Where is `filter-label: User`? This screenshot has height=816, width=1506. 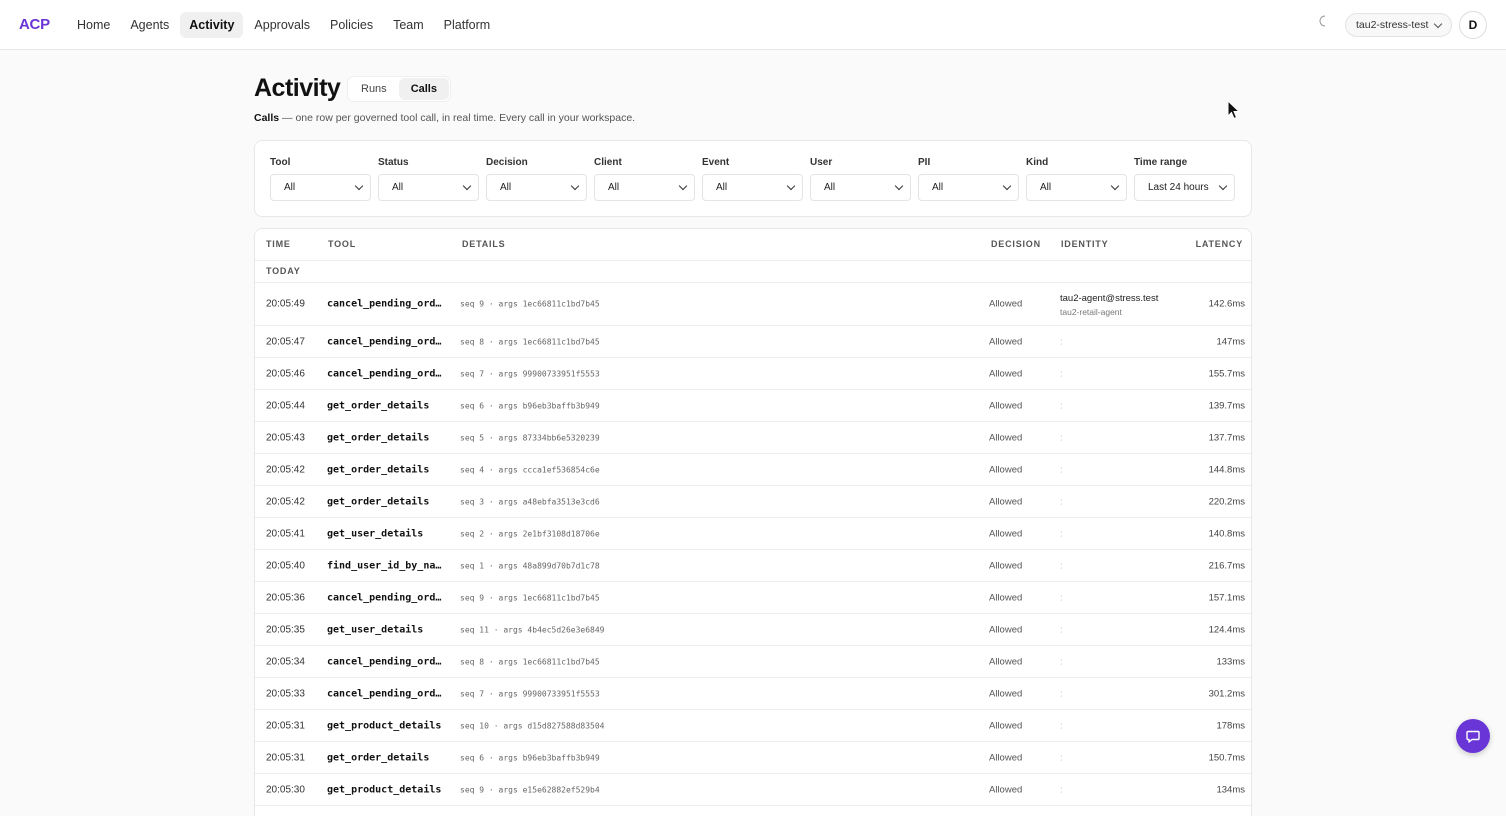 filter-label: User is located at coordinates (821, 162).